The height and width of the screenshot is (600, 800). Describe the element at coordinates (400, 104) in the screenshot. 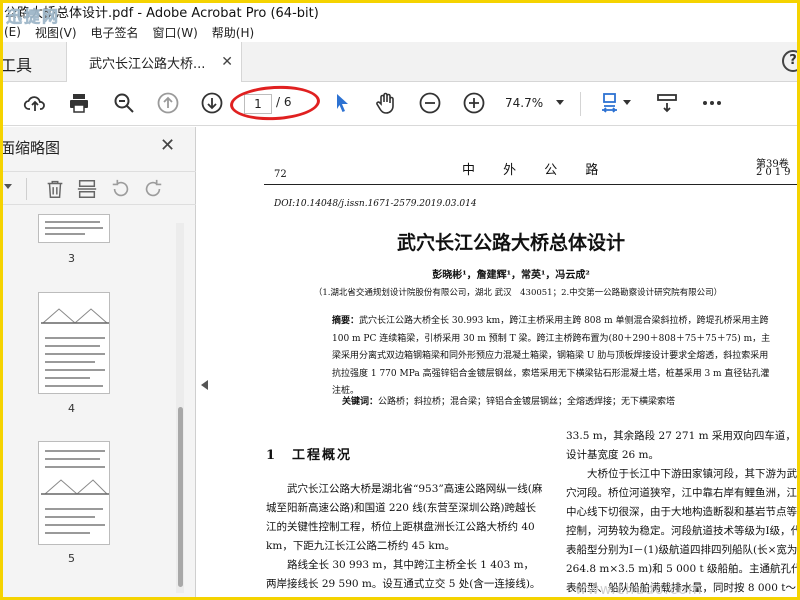

I see `toolbar: 1 / 6 74.7%` at that location.